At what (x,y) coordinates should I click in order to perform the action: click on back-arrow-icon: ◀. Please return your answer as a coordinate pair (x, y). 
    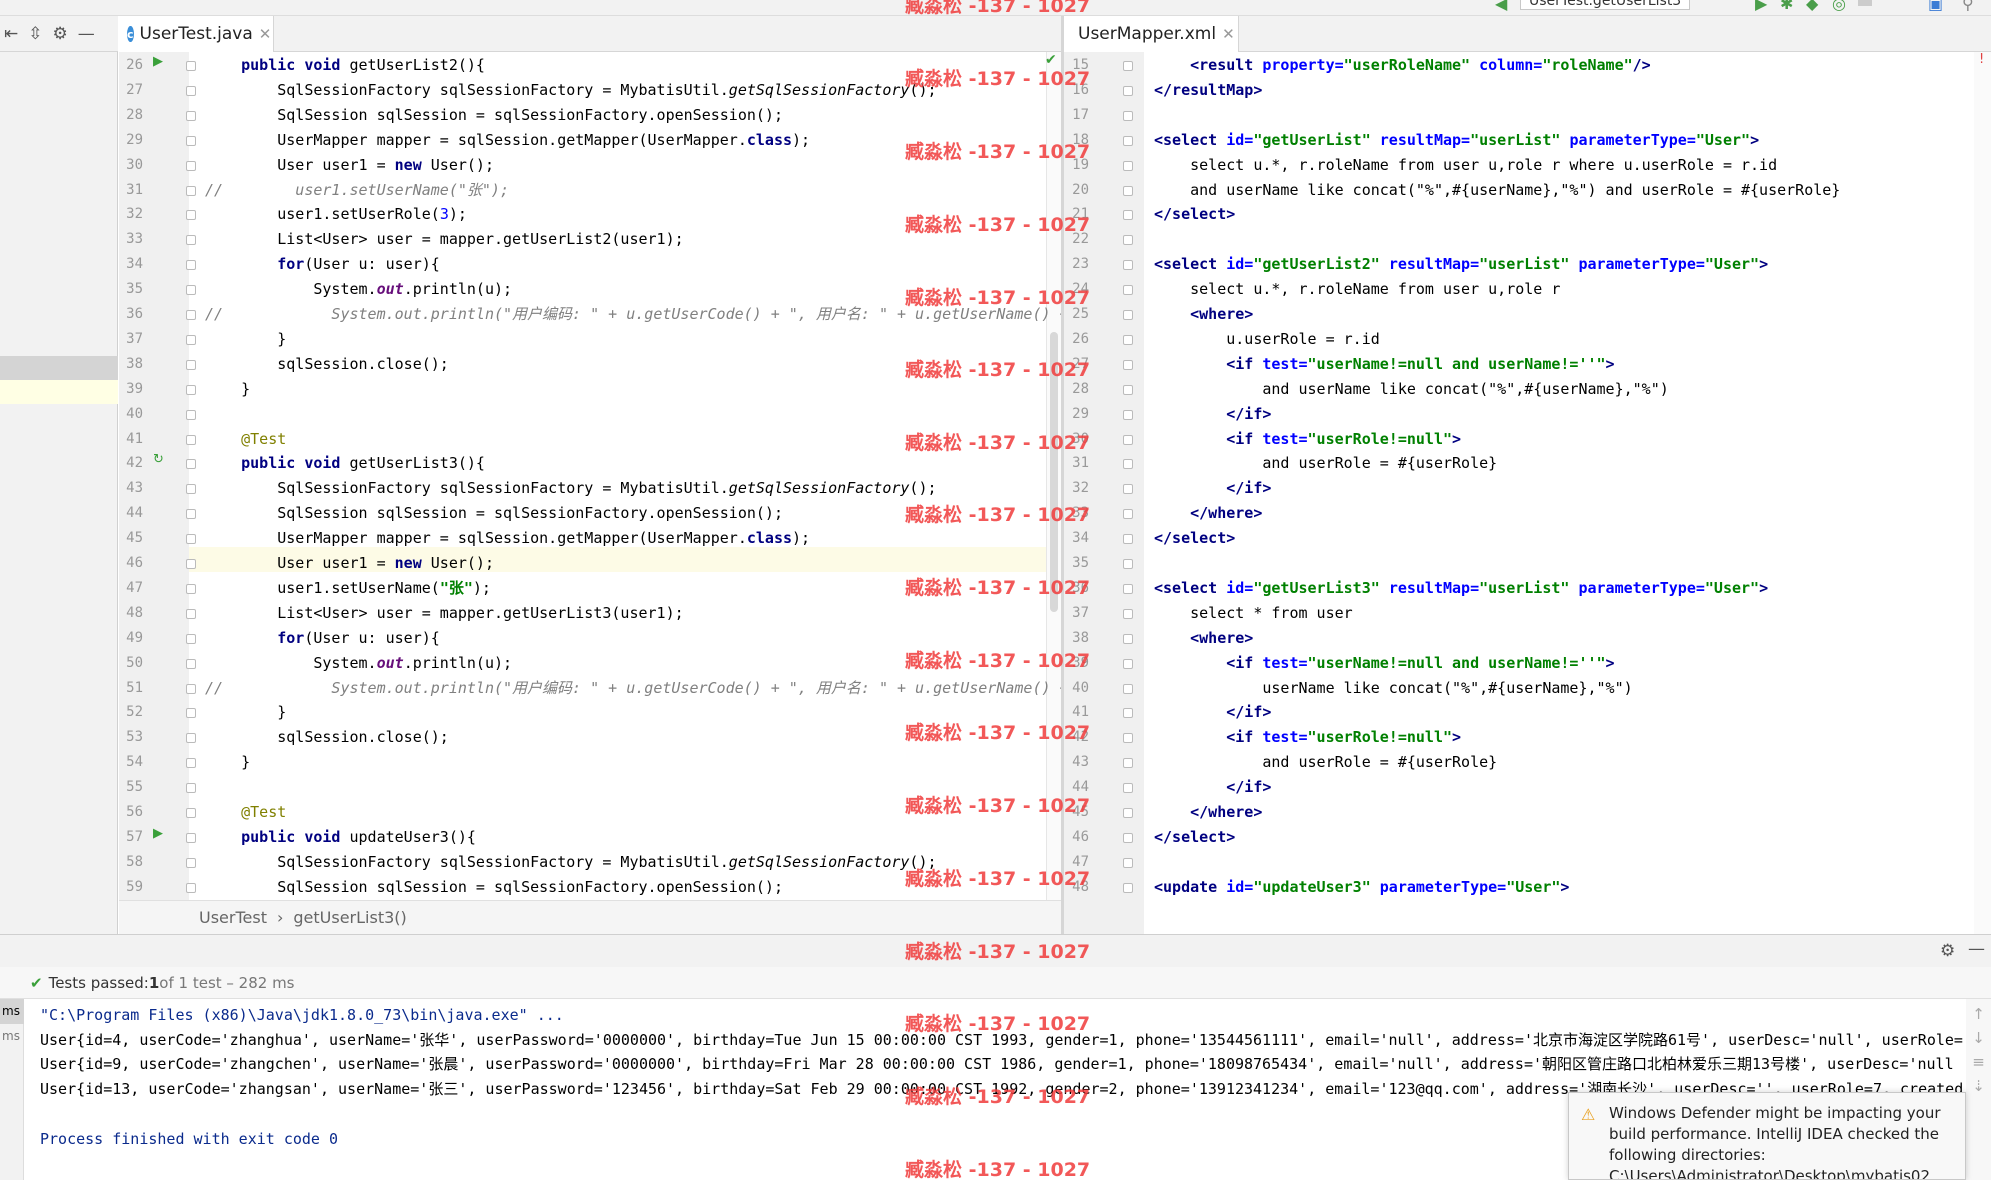
    Looking at the image, I should click on (1501, 6).